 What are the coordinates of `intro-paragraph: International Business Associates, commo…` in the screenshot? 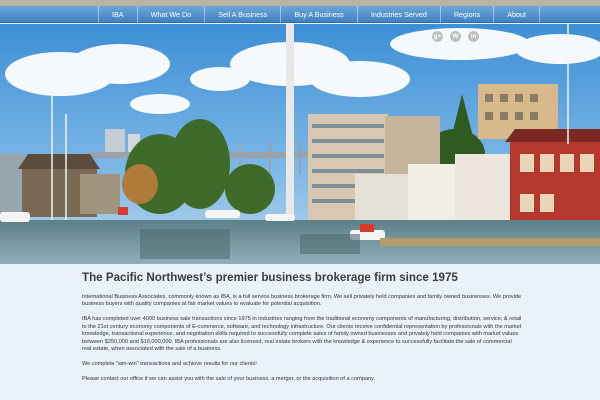 It's located at (302, 301).